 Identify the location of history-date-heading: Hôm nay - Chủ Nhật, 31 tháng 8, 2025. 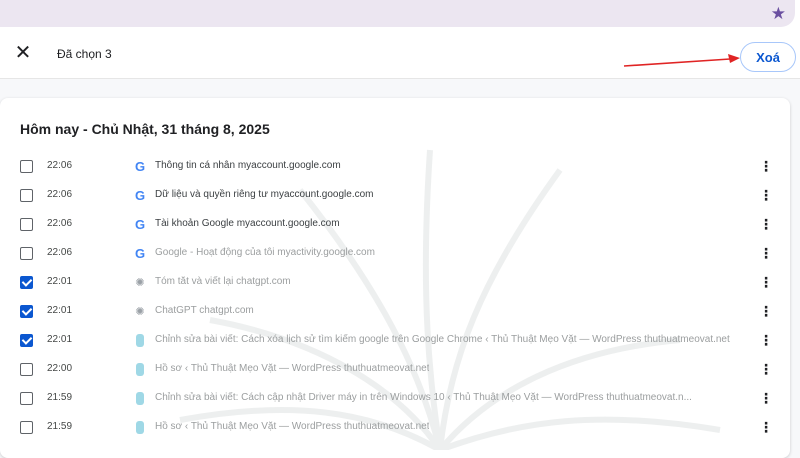
(145, 129).